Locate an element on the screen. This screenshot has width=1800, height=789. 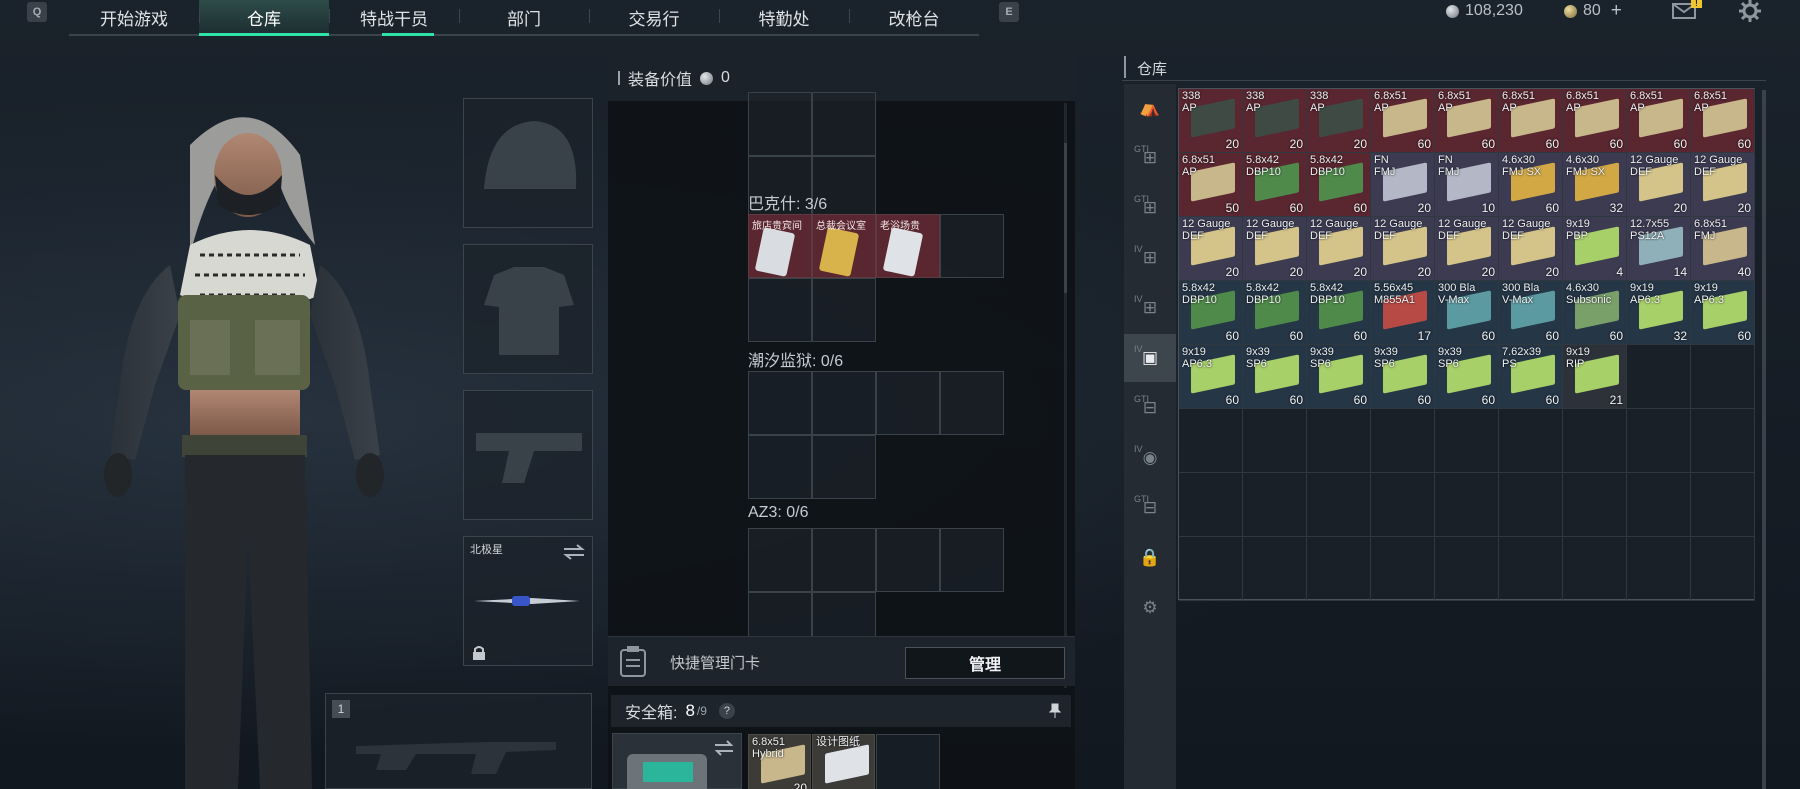
primary-weapon-slot: 1 is located at coordinates (458, 741).